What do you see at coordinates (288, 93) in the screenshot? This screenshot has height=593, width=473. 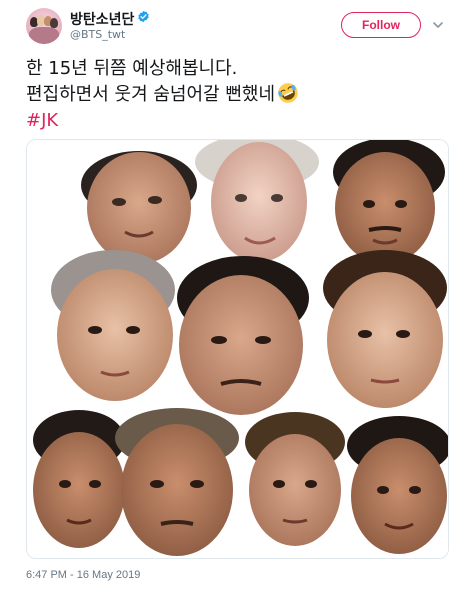 I see `rolling-on-floor-laughing-icon` at bounding box center [288, 93].